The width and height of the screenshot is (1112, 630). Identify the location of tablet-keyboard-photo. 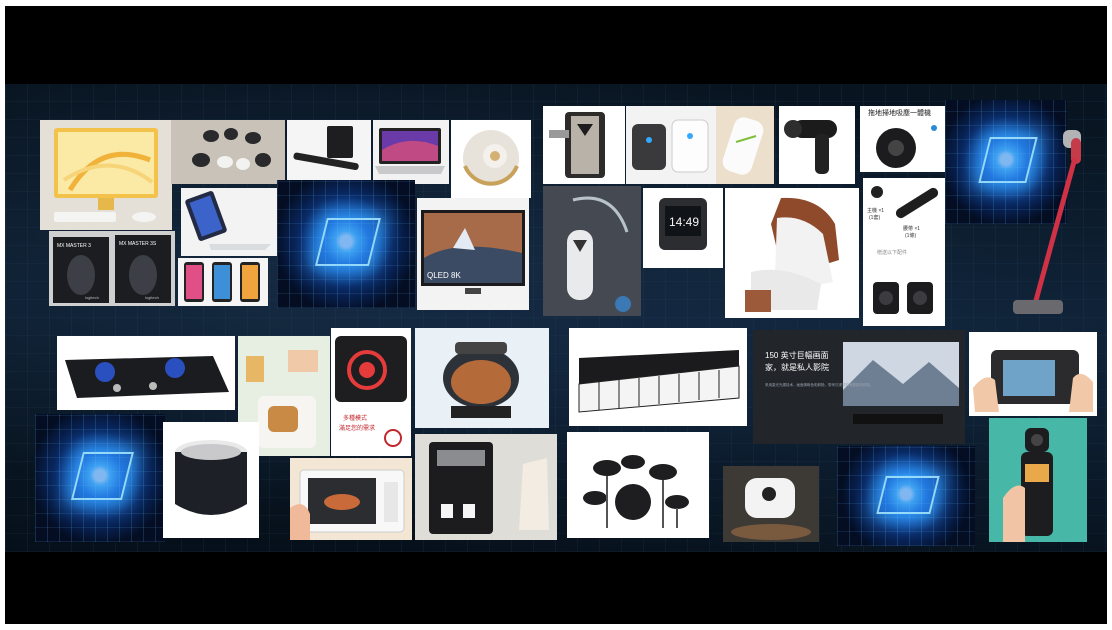
(230, 222).